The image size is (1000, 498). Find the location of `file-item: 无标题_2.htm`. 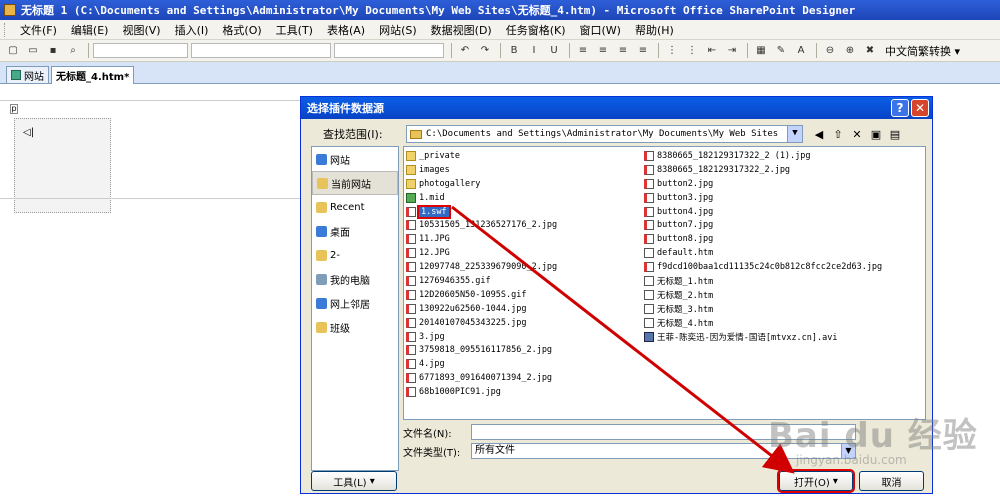

file-item: 无标题_2.htm is located at coordinates (784, 295).